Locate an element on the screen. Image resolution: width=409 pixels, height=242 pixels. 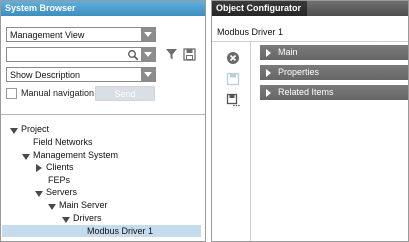
tree-node-label: Field Networks is located at coordinates (63, 142).